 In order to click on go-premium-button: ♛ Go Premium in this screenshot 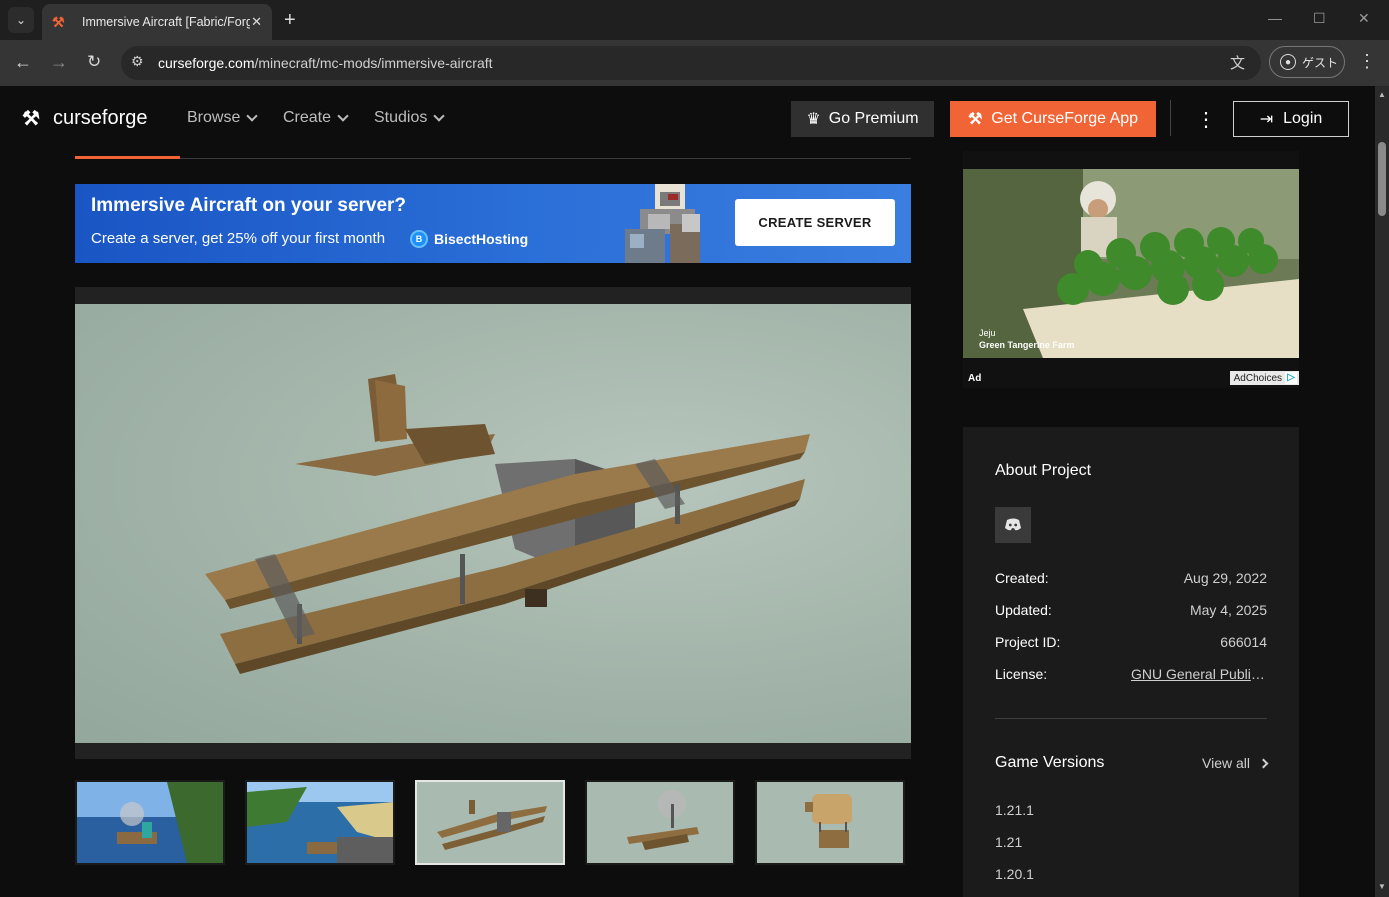, I will do `click(862, 119)`.